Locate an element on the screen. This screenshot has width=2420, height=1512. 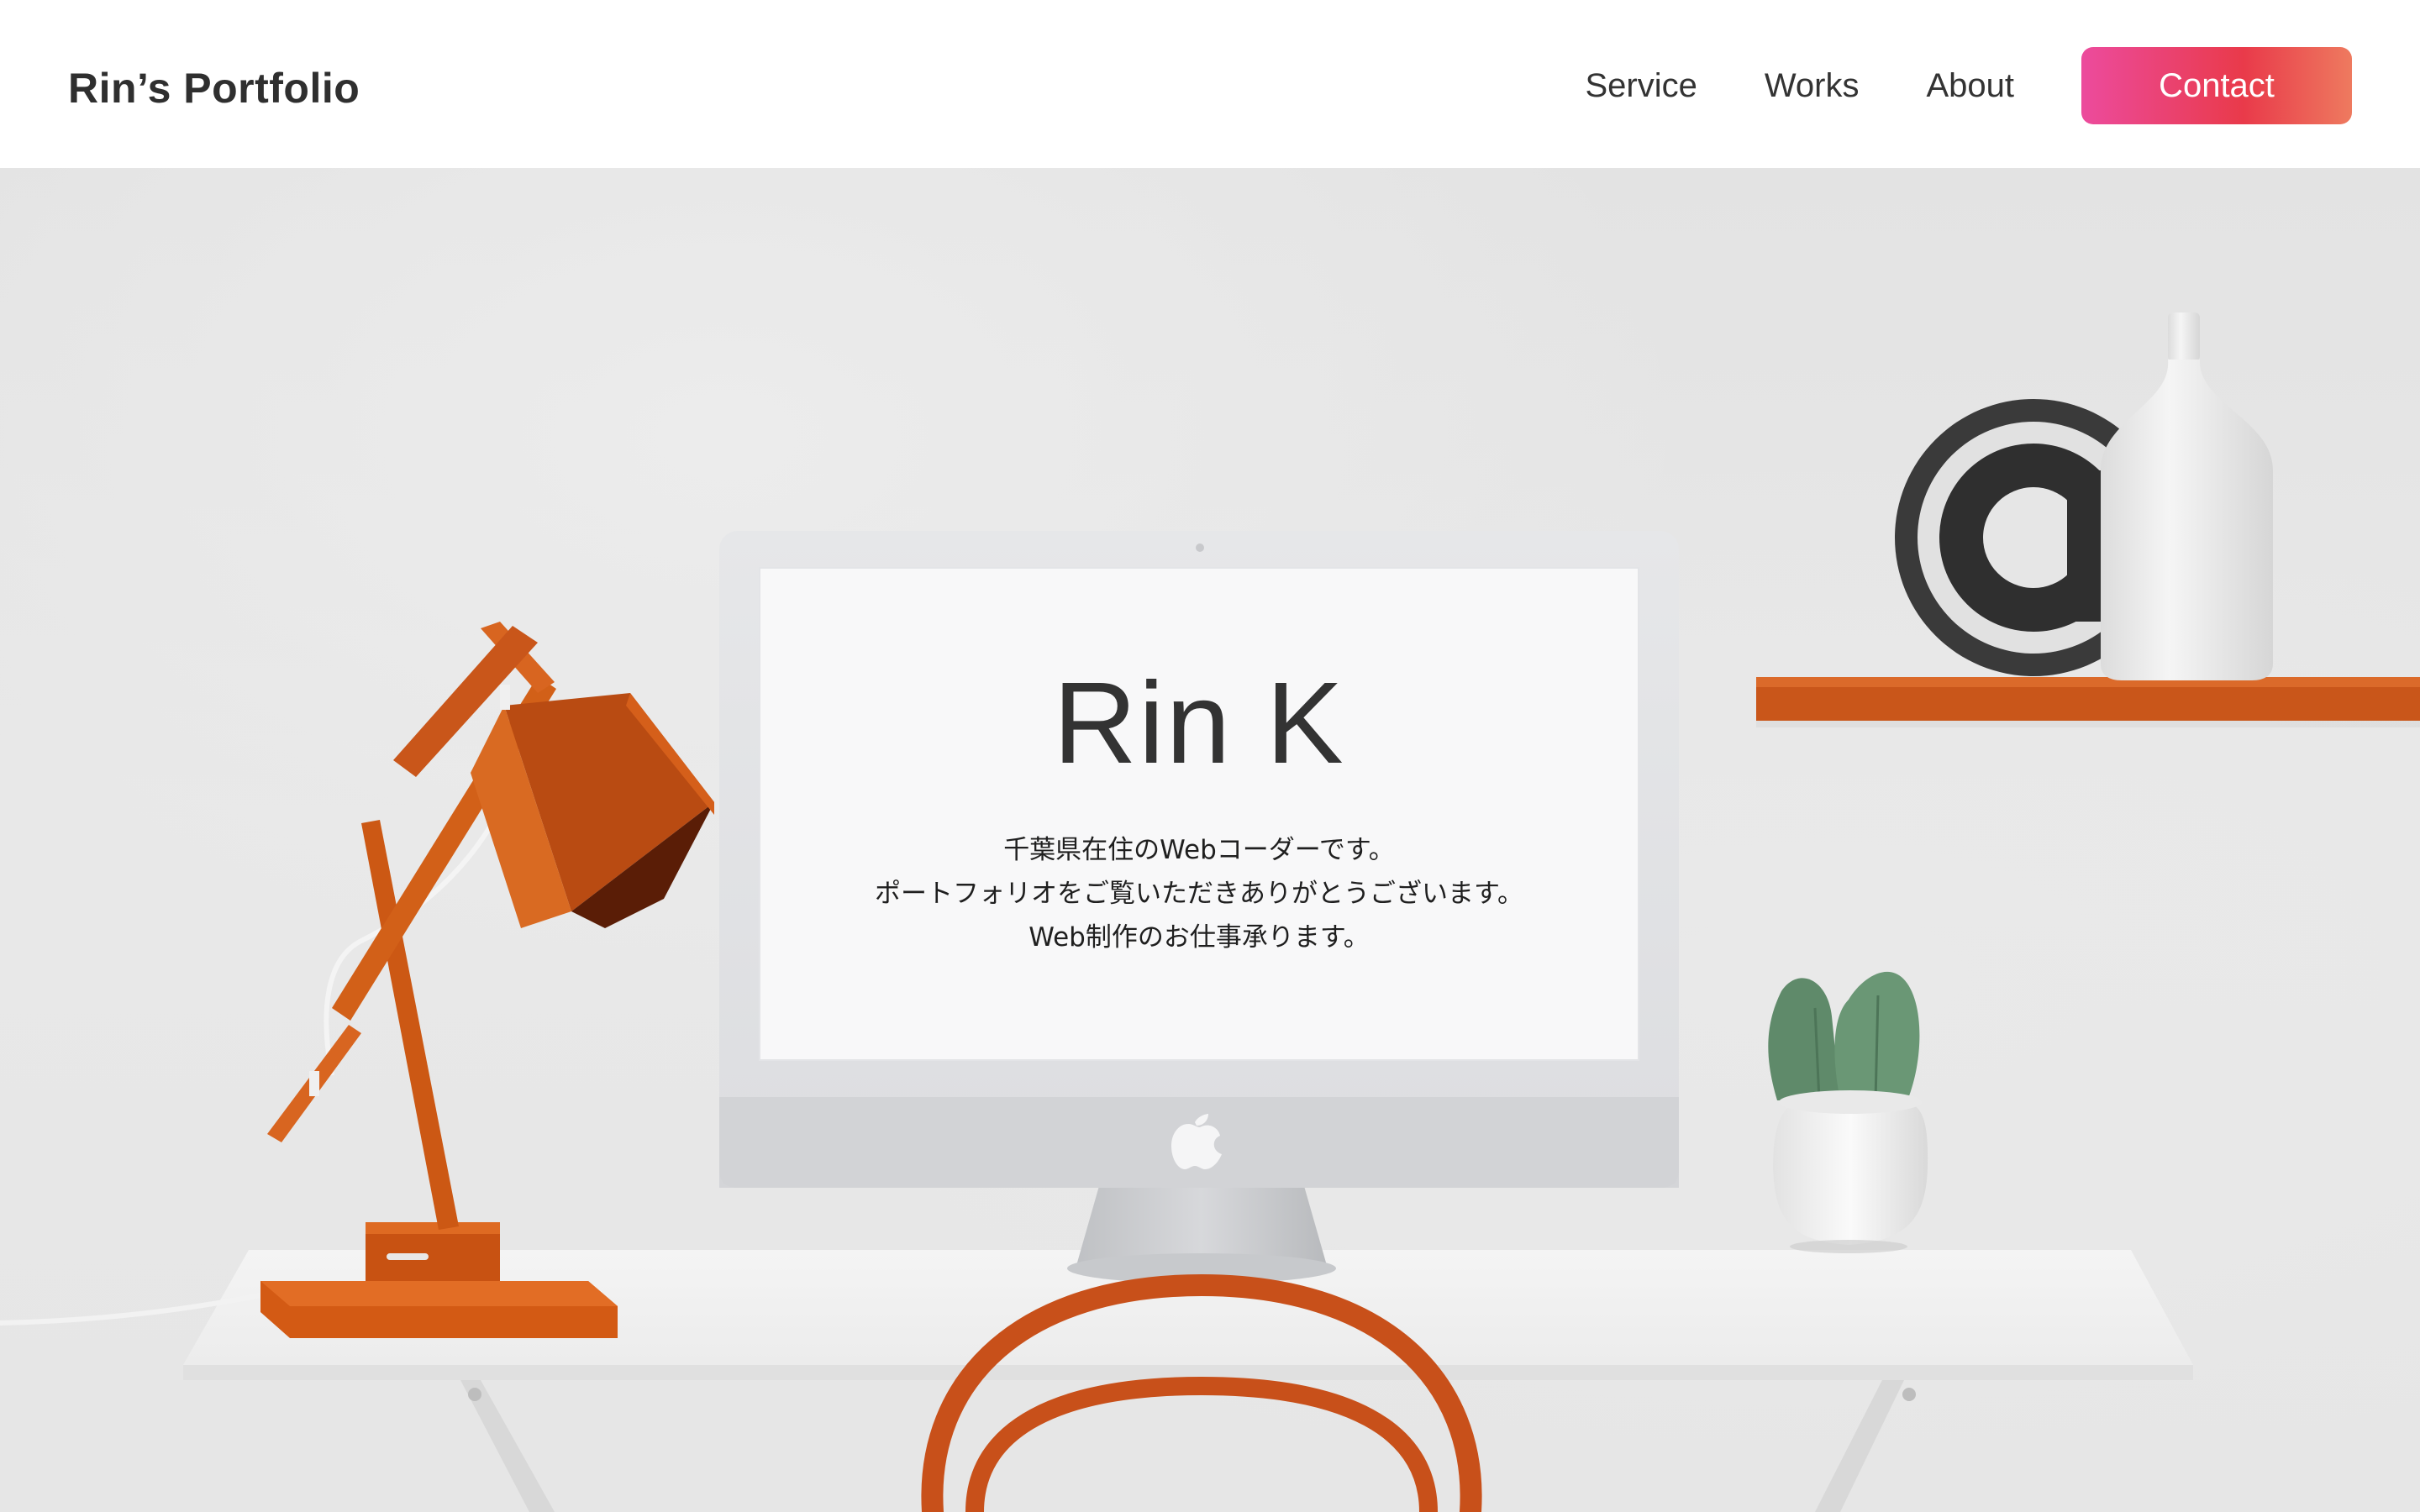
desk-lamp is located at coordinates (357, 980).